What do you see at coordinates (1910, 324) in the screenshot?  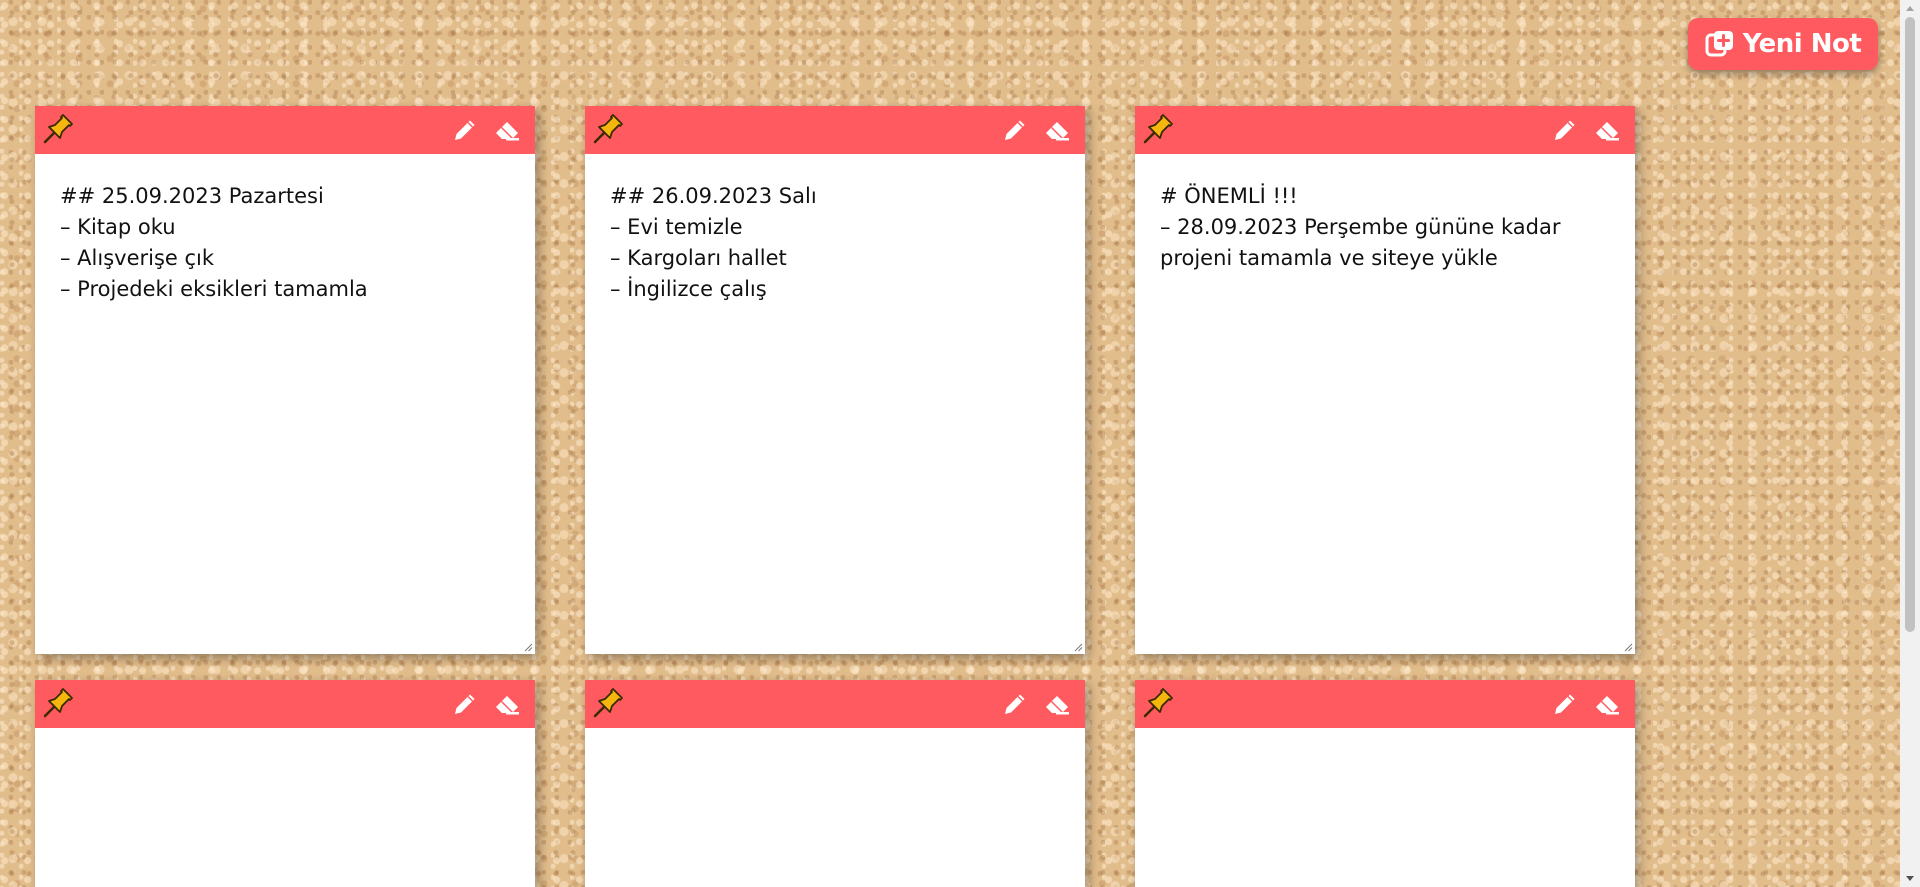 I see `scrollbar-thumb` at bounding box center [1910, 324].